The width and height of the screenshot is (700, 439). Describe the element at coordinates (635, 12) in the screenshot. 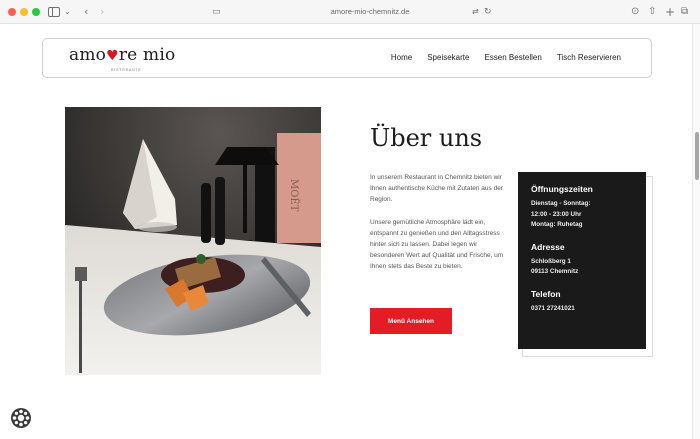

I see `download-icon: ⊙` at that location.